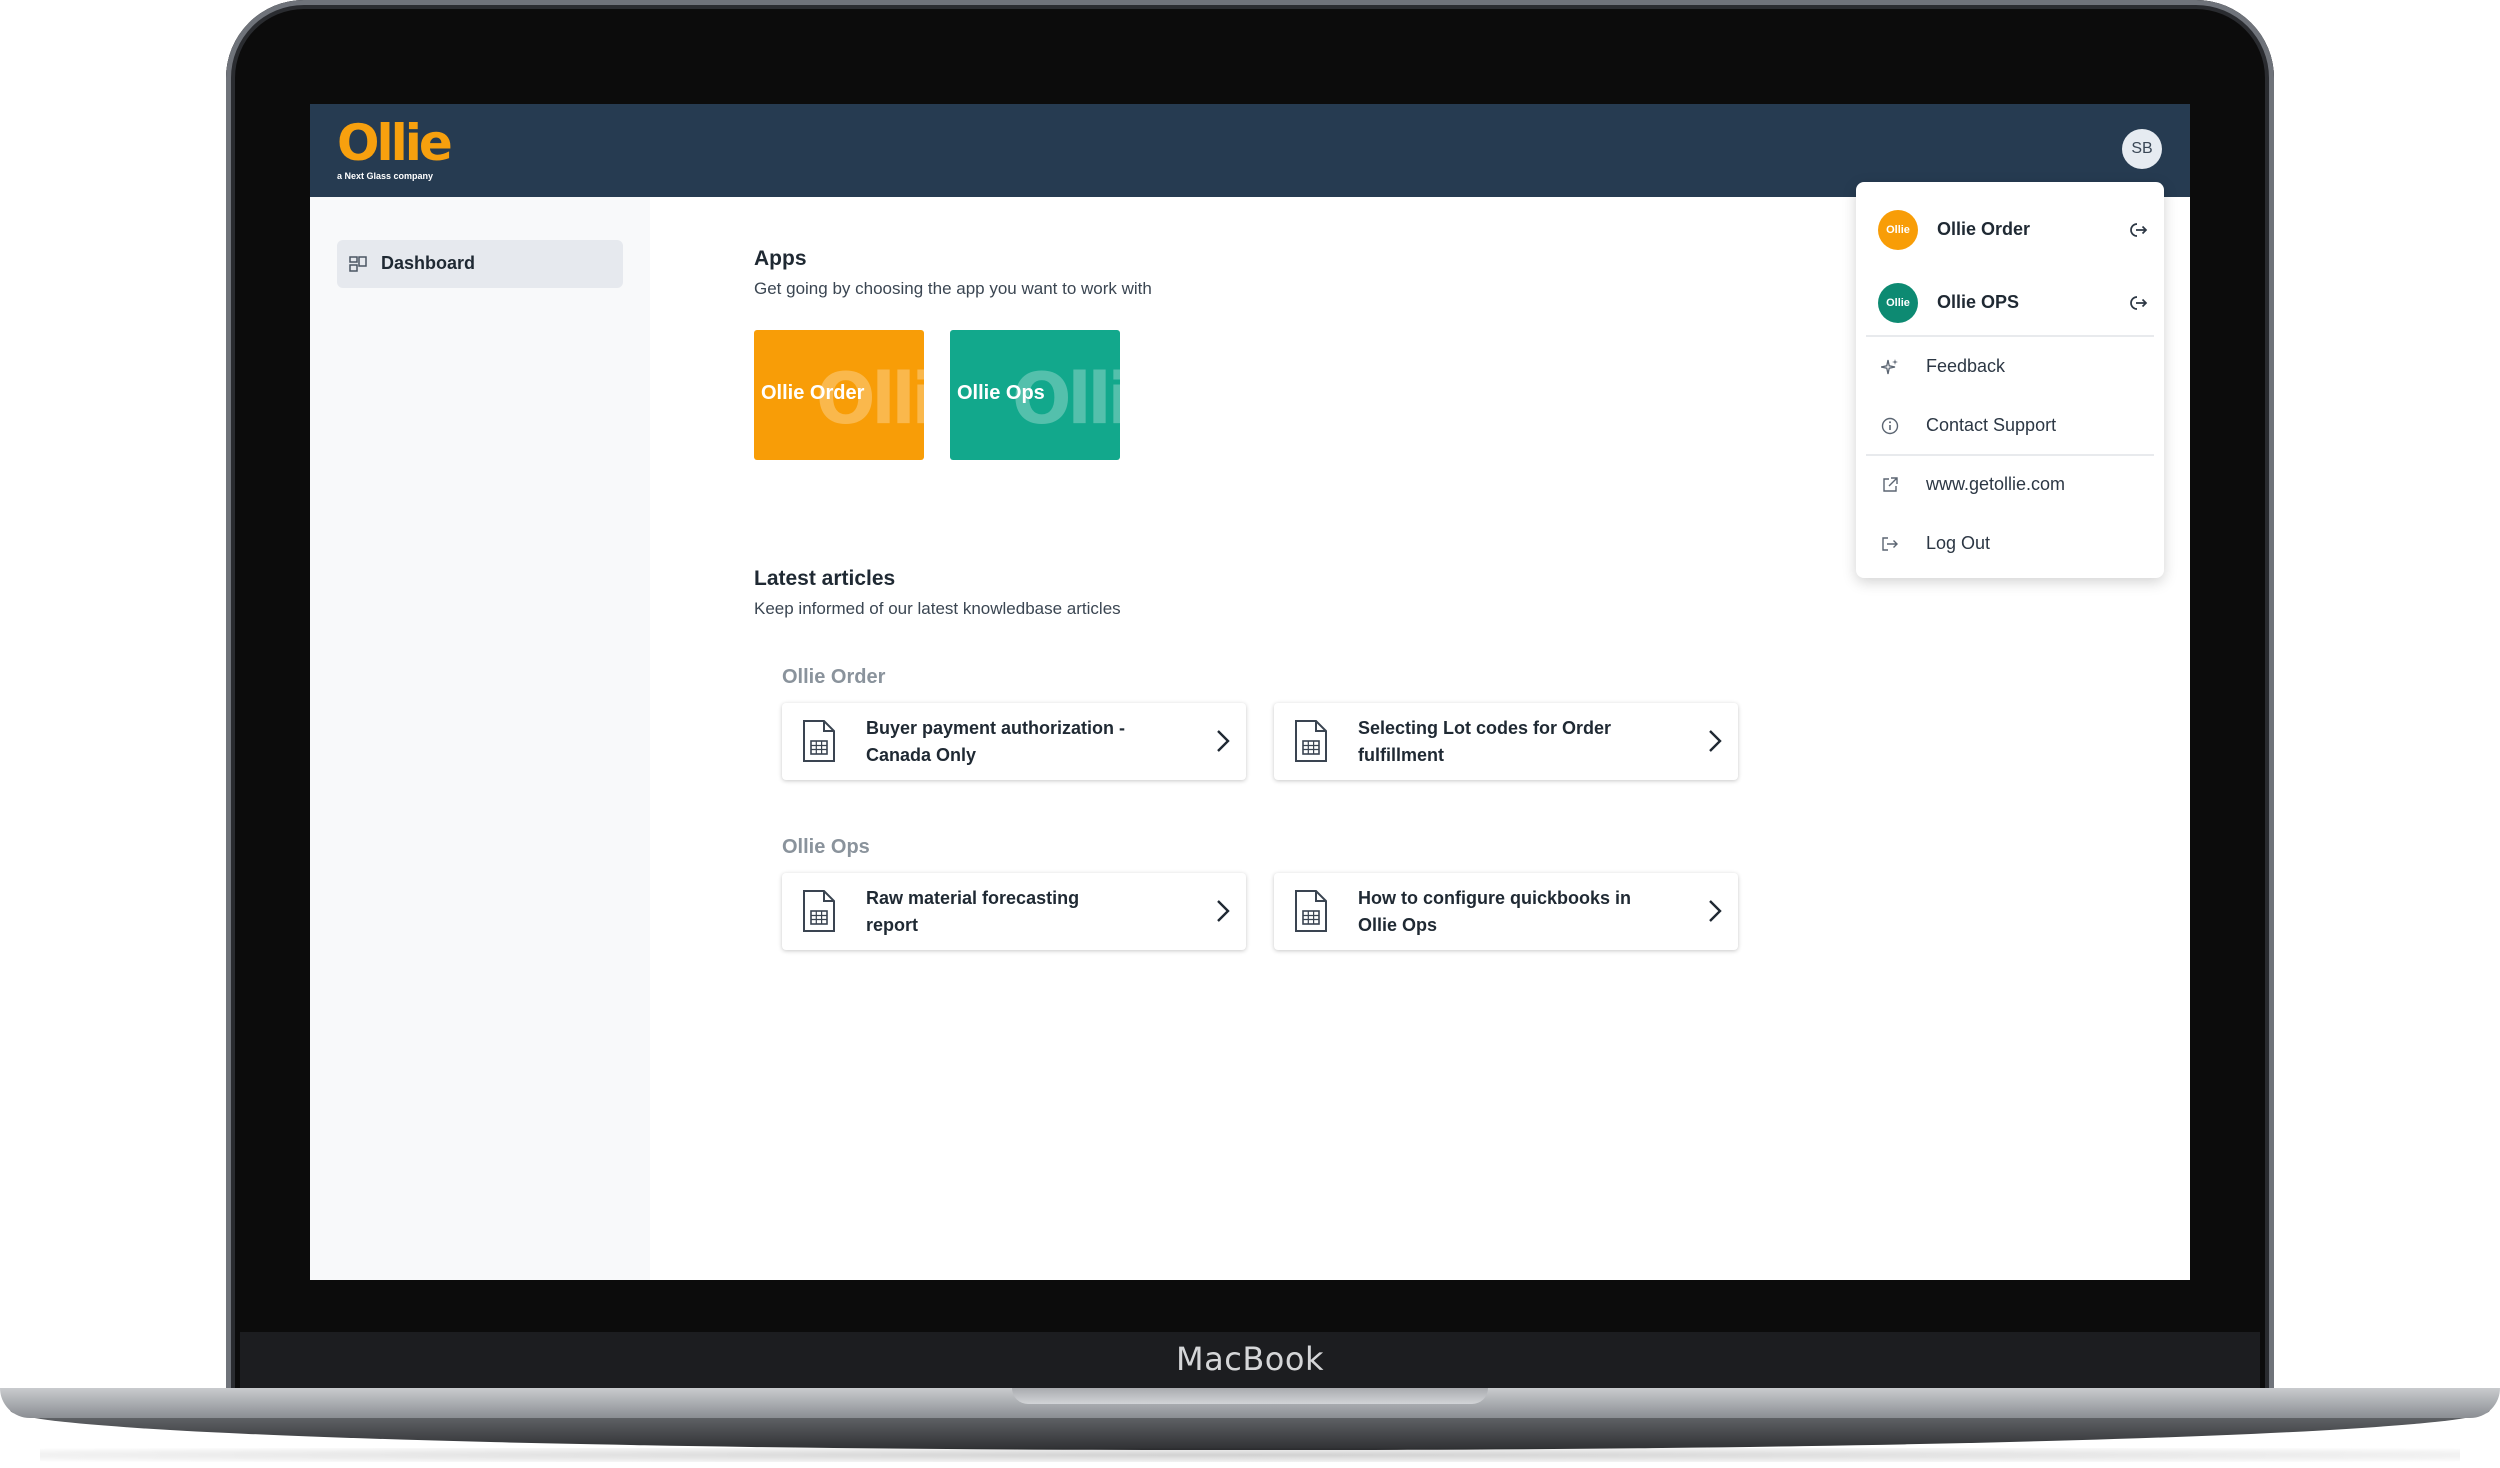  I want to click on tile-label: Ollie Order, so click(813, 393).